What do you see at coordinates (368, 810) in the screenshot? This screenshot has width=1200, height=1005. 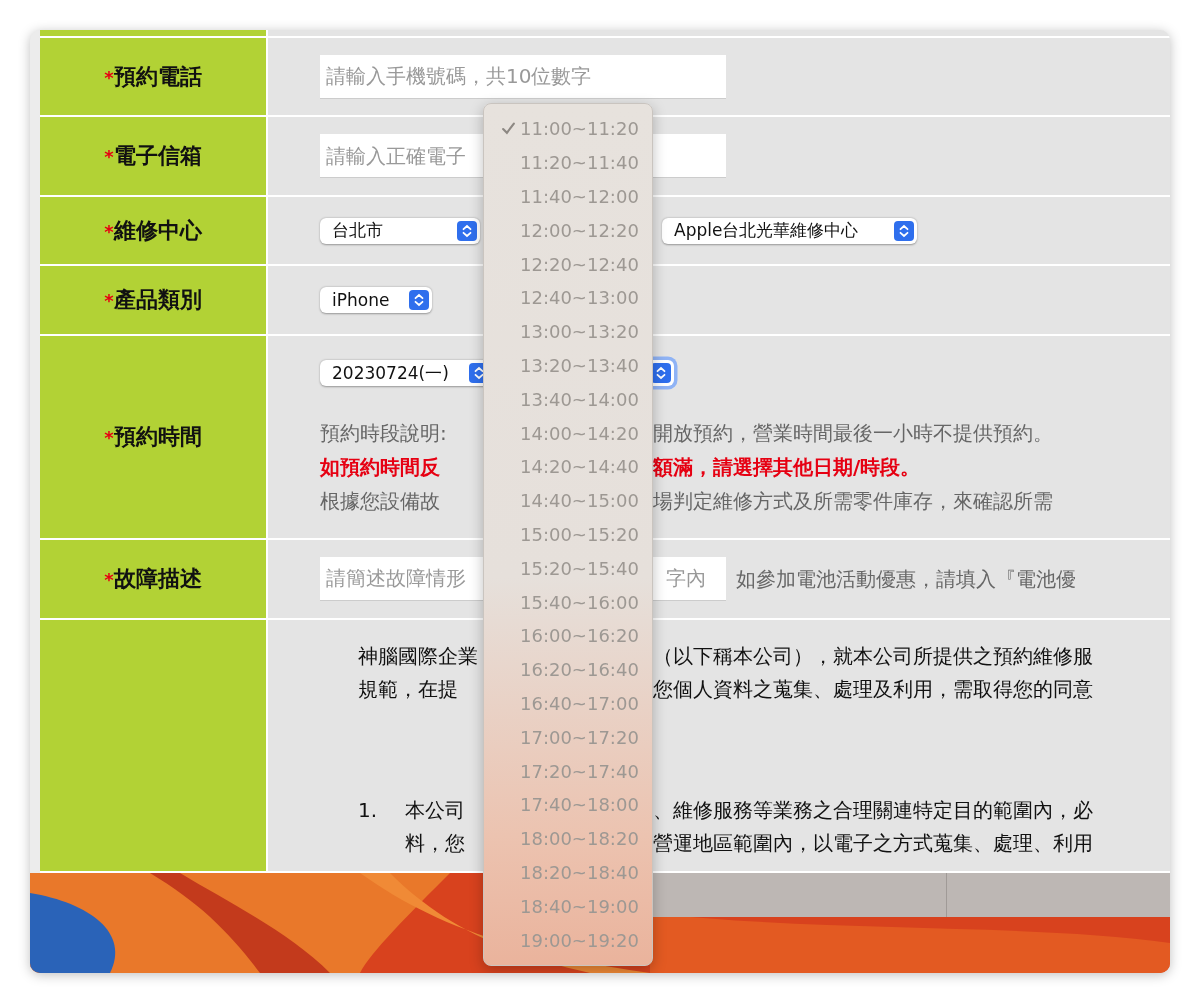 I see `list-number: 1.` at bounding box center [368, 810].